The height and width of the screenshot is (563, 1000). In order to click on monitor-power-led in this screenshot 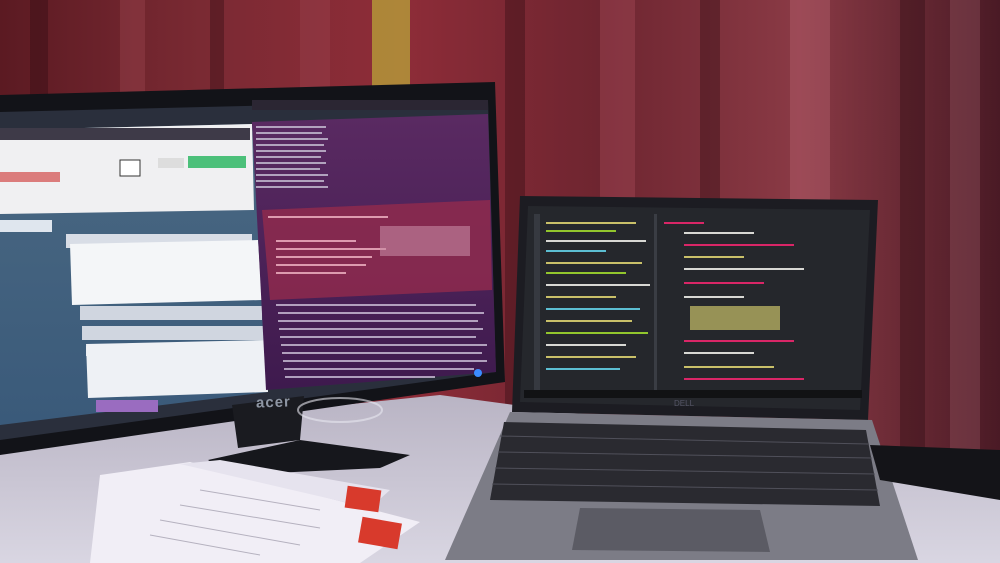, I will do `click(478, 373)`.